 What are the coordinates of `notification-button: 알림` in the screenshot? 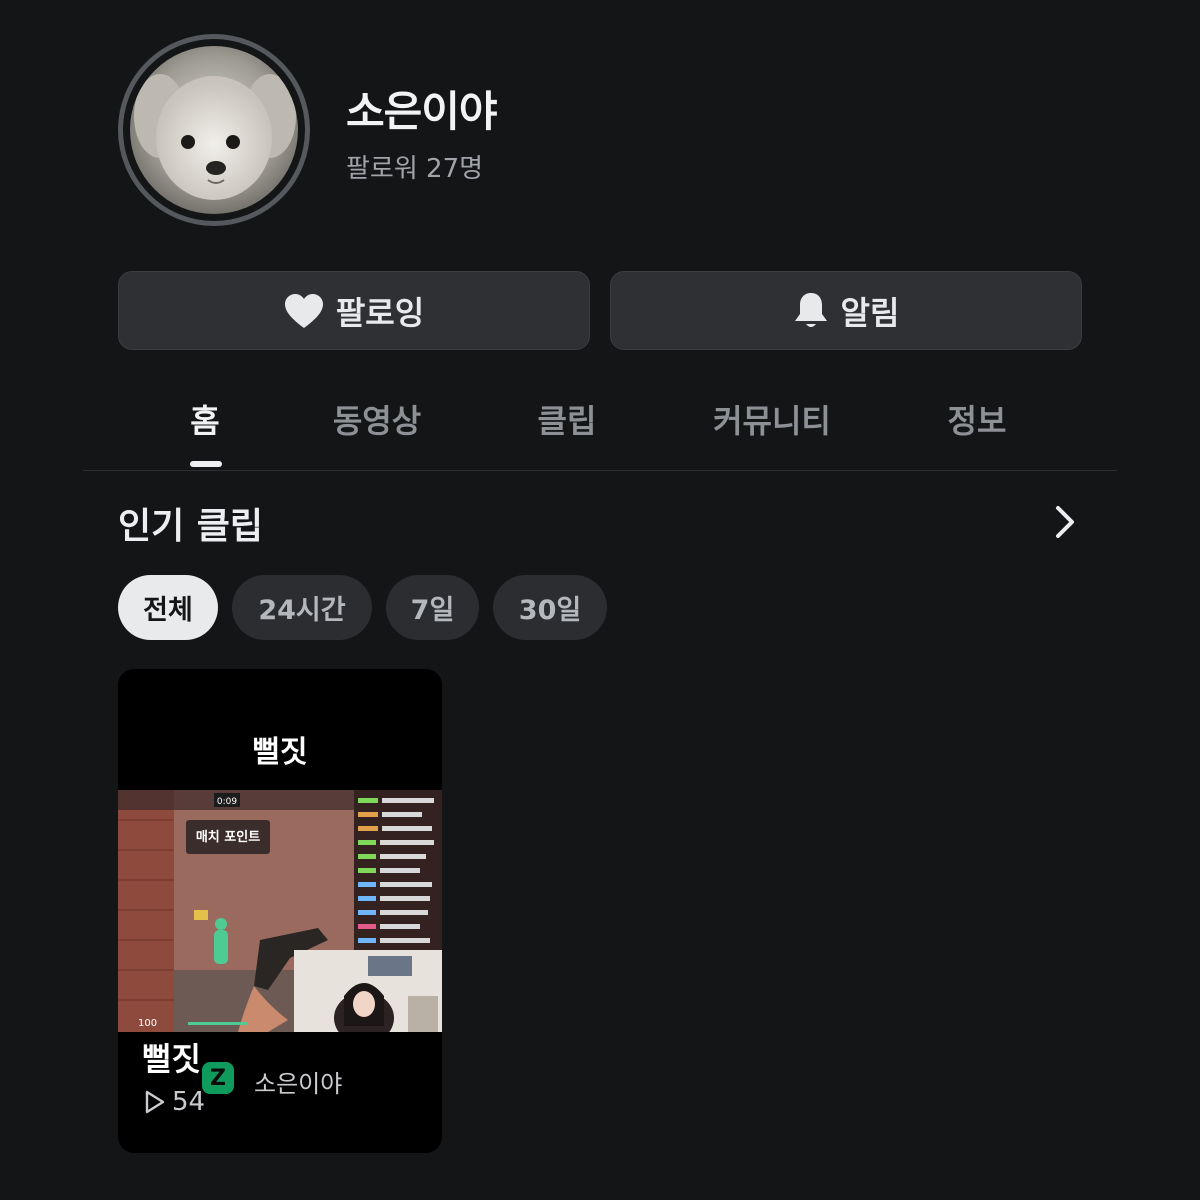 It's located at (846, 310).